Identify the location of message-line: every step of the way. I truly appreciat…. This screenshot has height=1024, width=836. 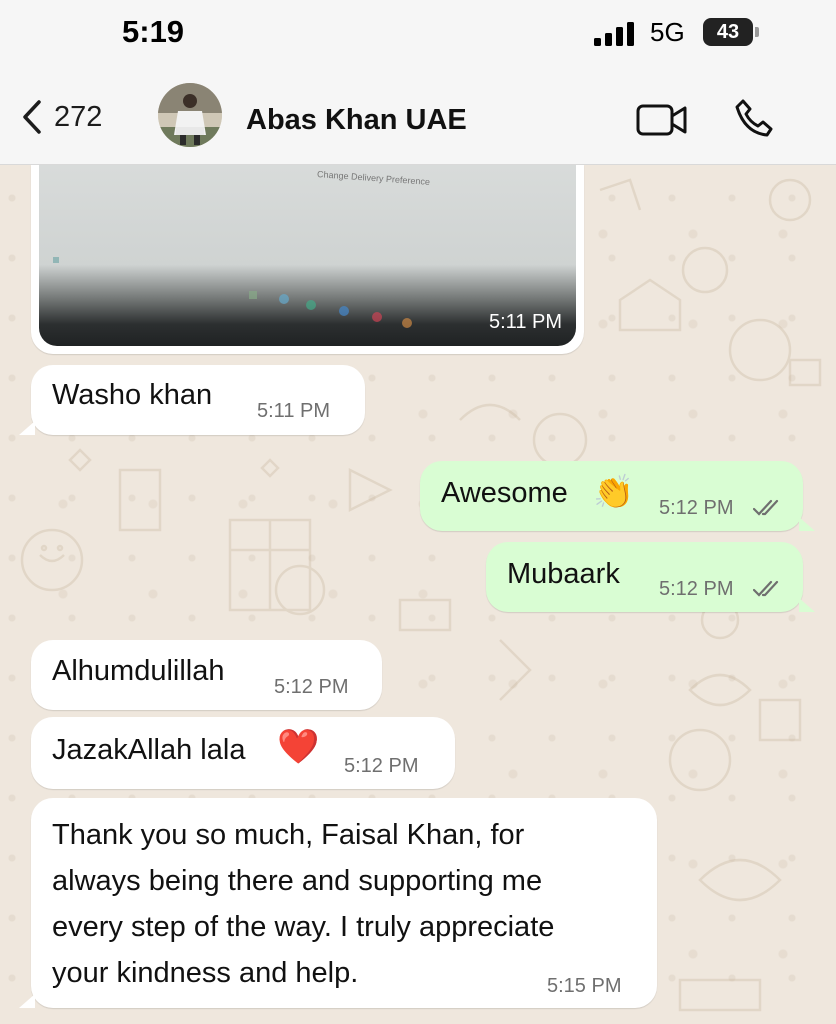
(303, 927).